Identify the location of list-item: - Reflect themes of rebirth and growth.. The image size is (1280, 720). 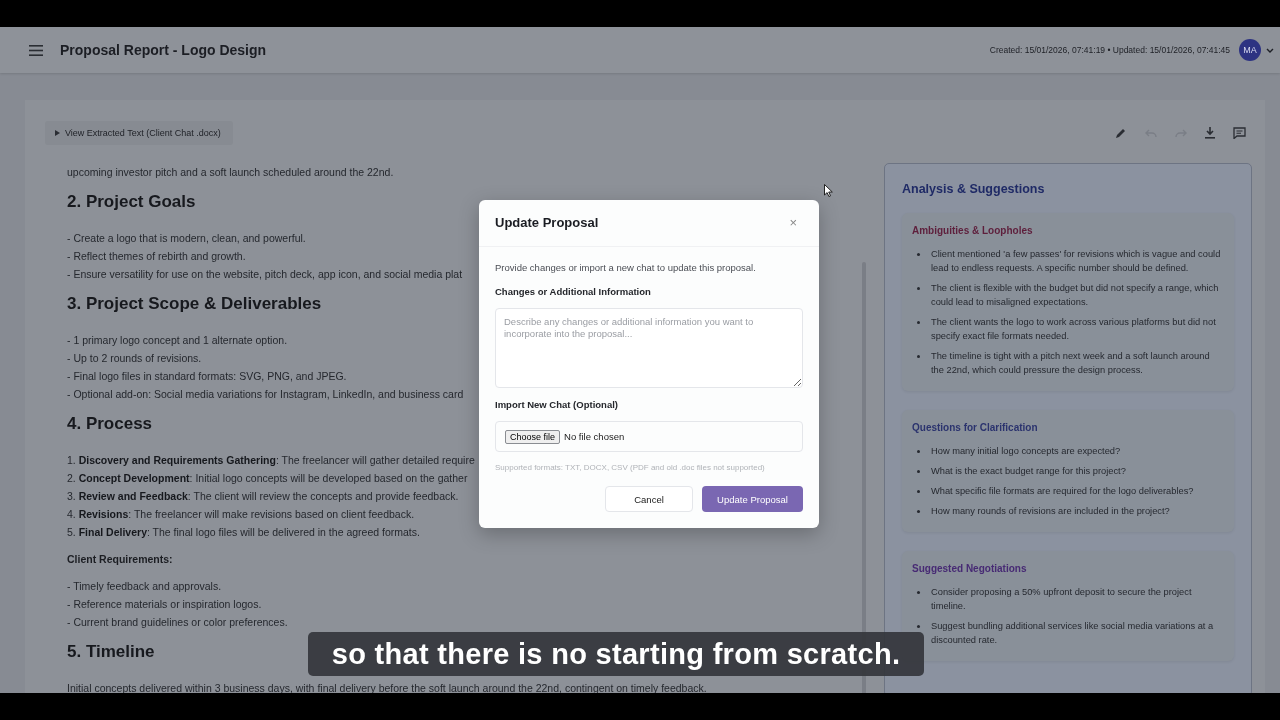
(156, 256).